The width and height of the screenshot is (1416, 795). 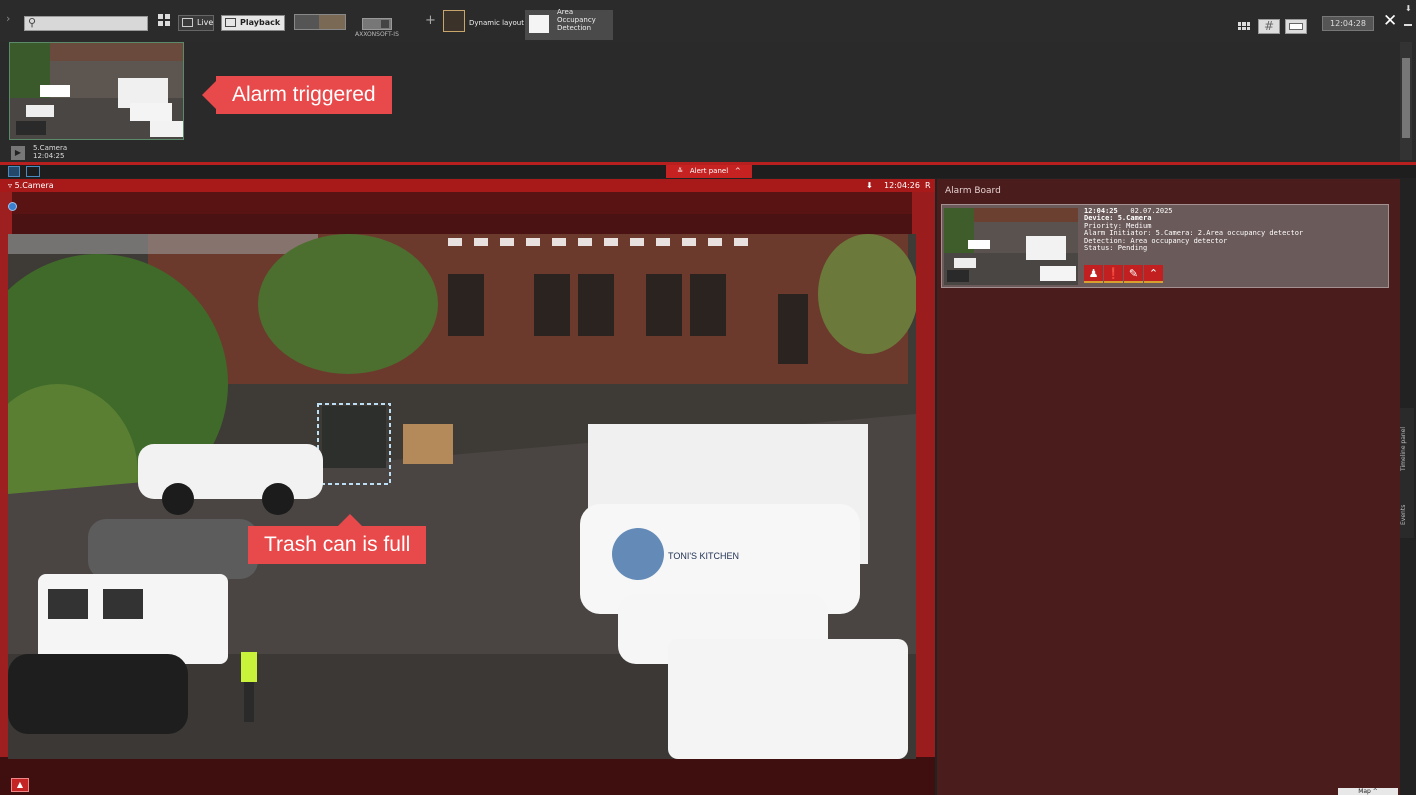 I want to click on alarm-thumbnail, so click(x=96, y=91).